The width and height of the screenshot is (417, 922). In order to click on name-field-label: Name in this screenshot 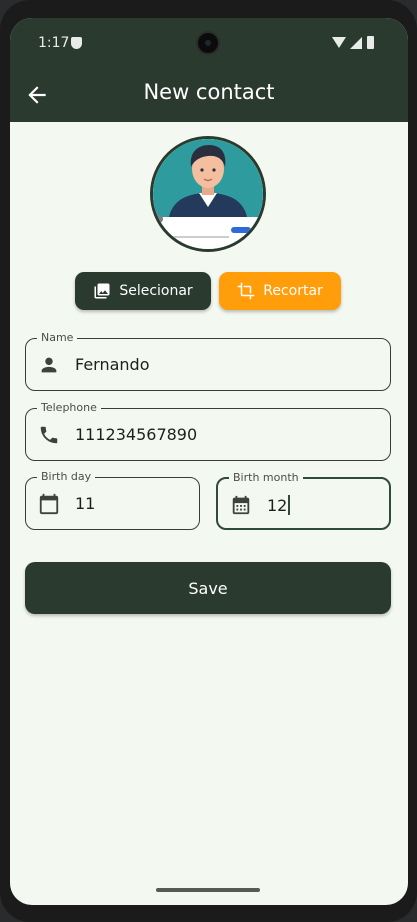, I will do `click(57, 338)`.